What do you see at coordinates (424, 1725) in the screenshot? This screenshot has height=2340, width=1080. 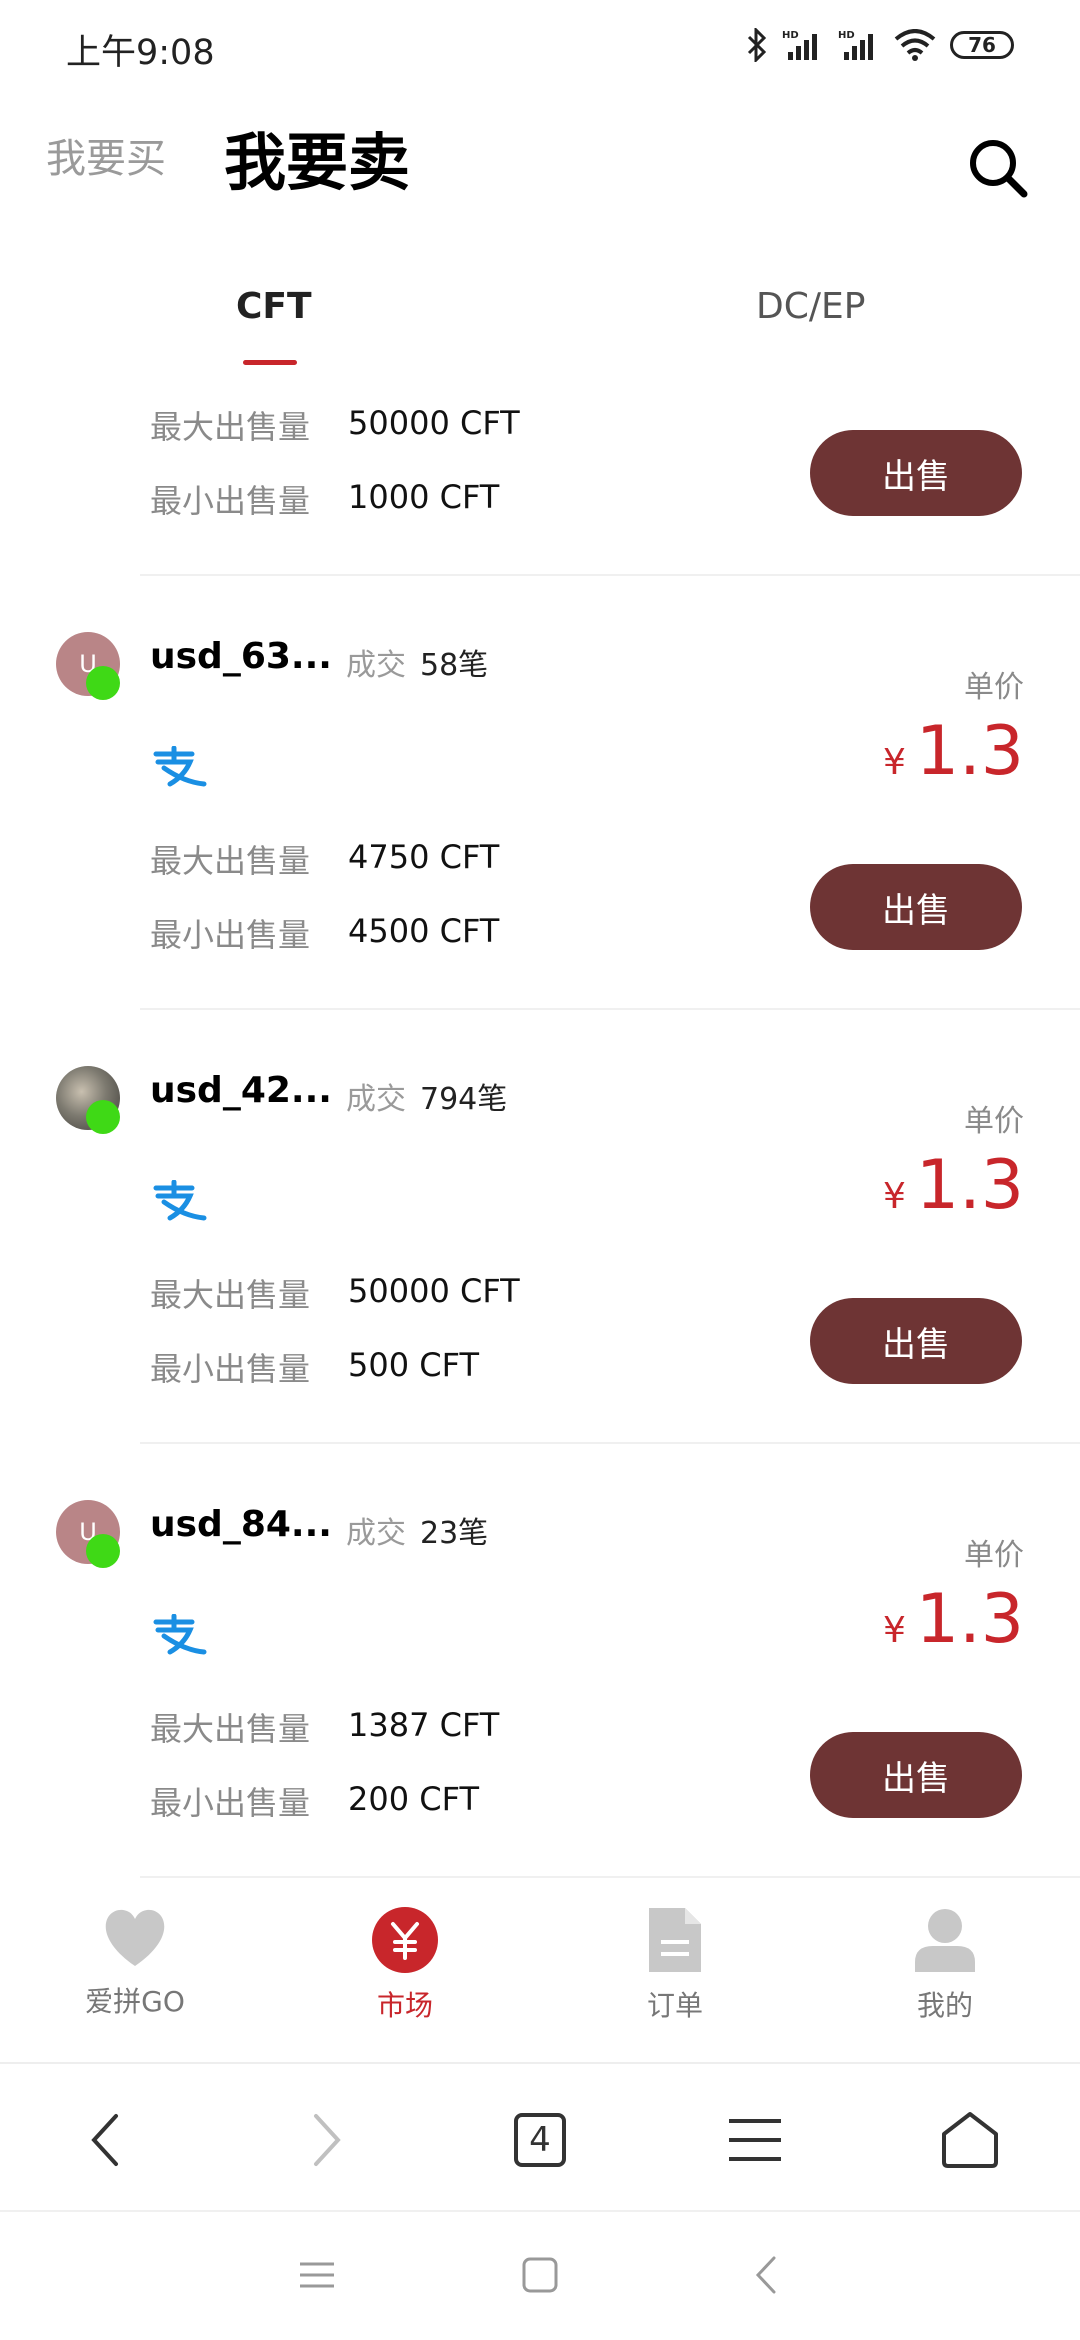 I see `max-sell-value: 1387 CFT` at bounding box center [424, 1725].